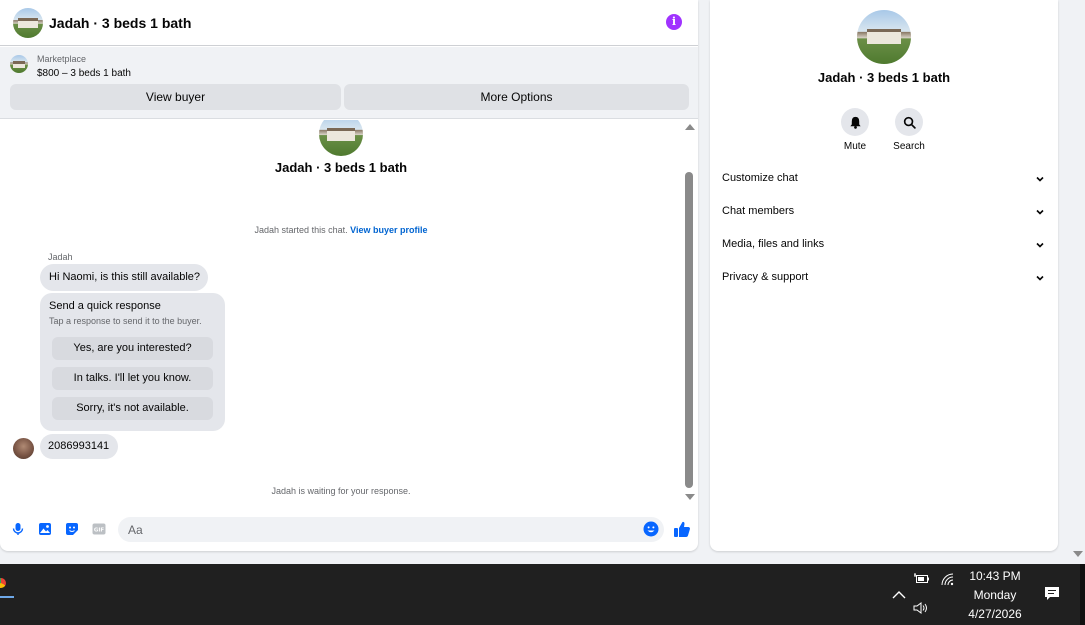  I want to click on info-icon: i, so click(674, 22).